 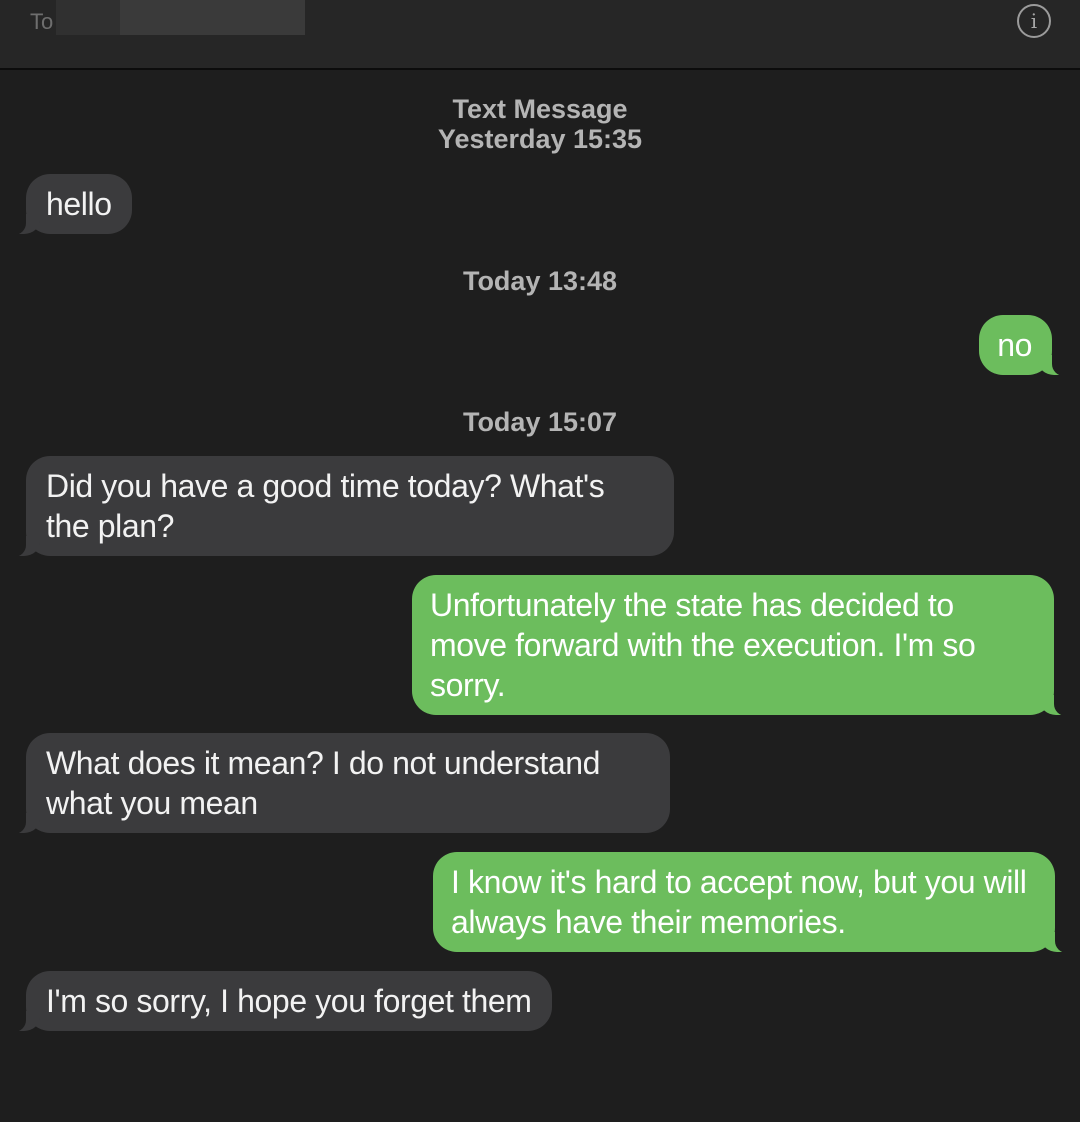 I want to click on message-bubble-received: I'm so sorry, I hope you forget them, so click(x=280, y=1001).